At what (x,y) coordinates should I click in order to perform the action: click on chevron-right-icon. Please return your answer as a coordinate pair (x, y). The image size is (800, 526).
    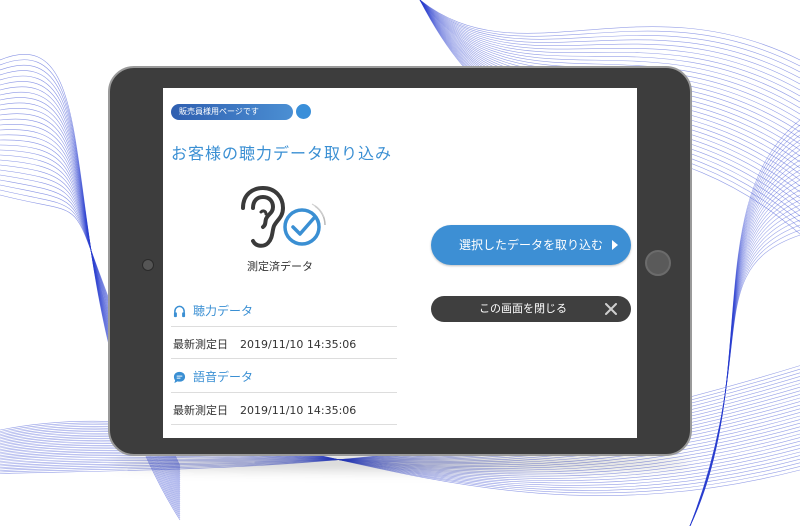
    Looking at the image, I should click on (615, 245).